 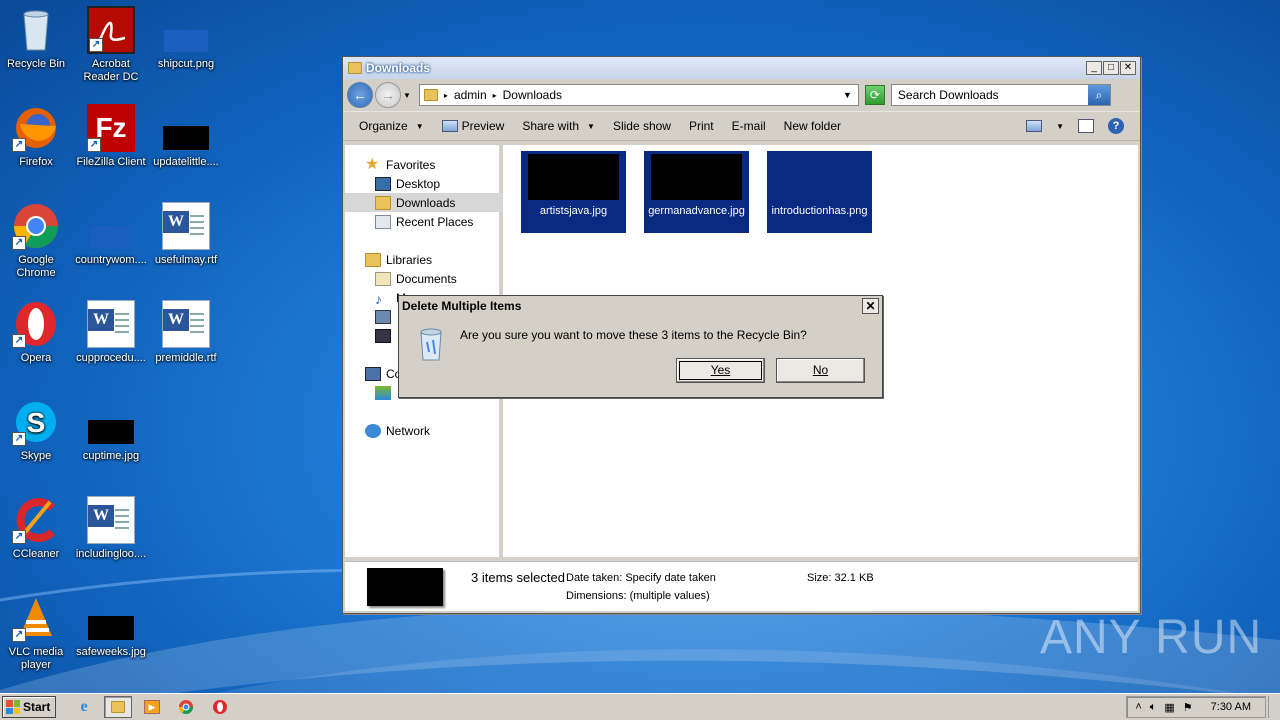 What do you see at coordinates (847, 95) in the screenshot?
I see `address-dropdown-icon: ▼` at bounding box center [847, 95].